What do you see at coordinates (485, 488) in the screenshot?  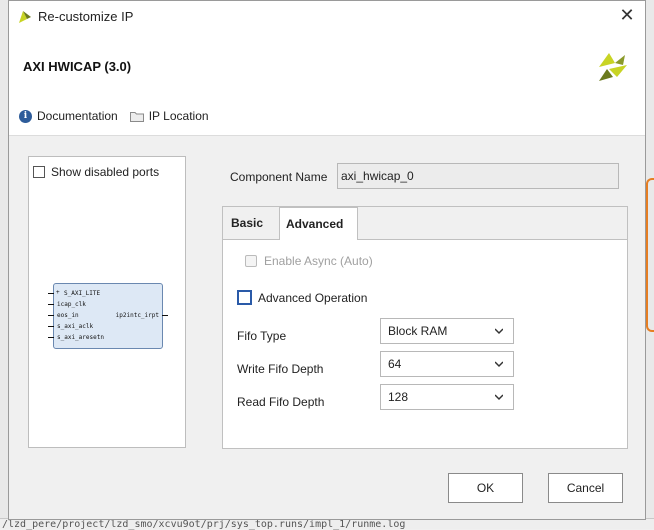 I see `ok-button: OK` at bounding box center [485, 488].